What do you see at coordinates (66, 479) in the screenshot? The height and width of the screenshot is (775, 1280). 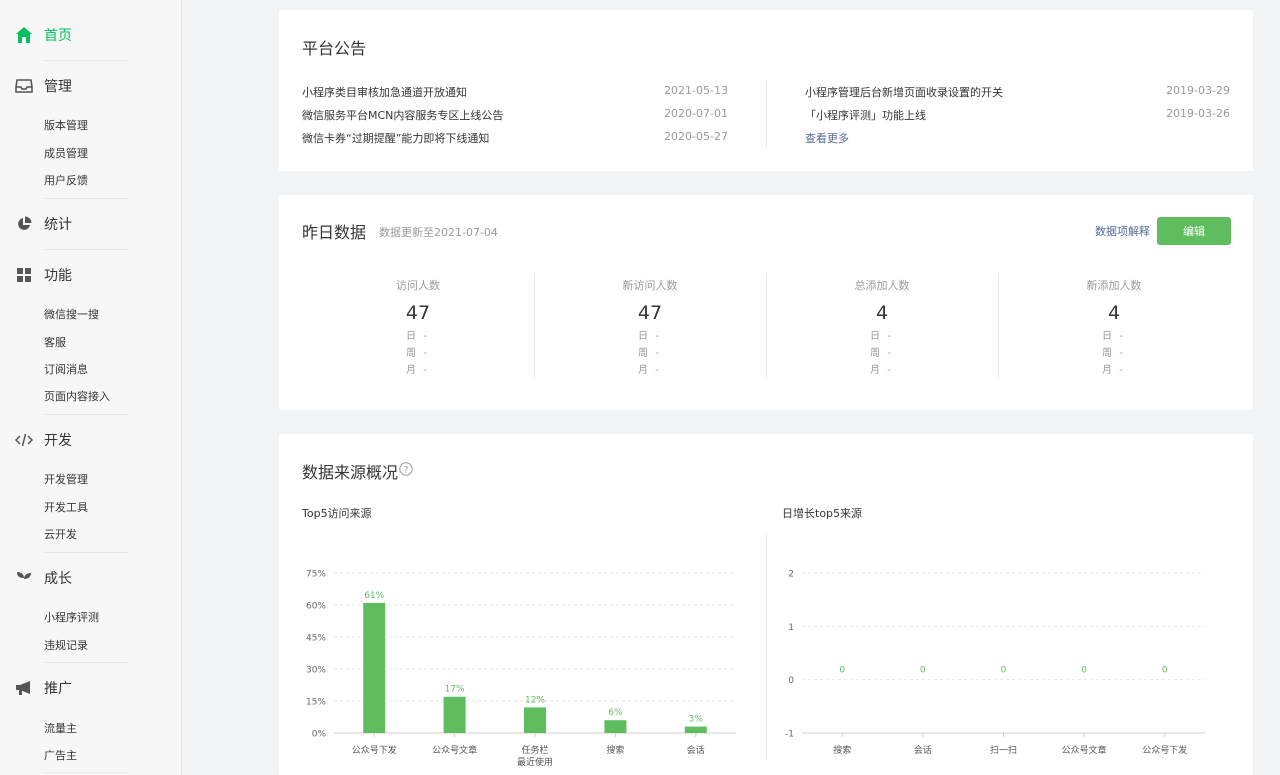 I see `nav-item-dev-manage: 开发管理` at bounding box center [66, 479].